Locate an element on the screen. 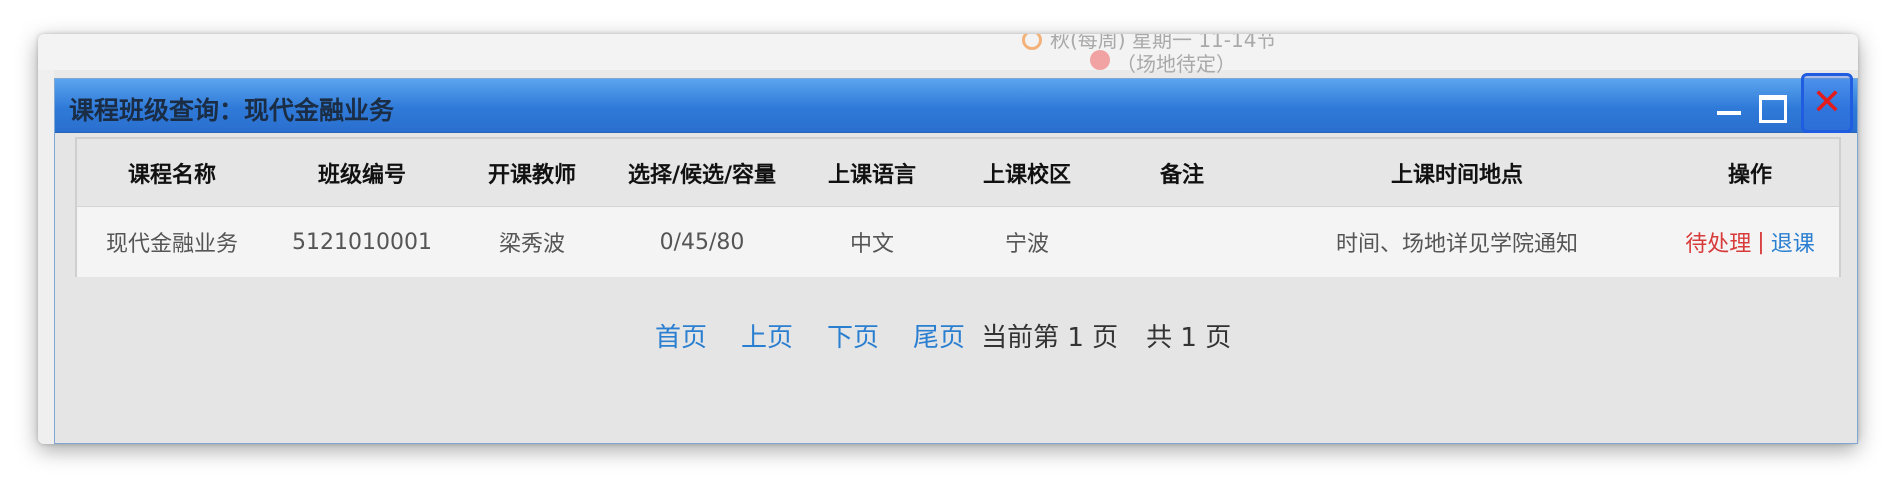 This screenshot has height=480, width=1894. close-button: ✕ is located at coordinates (1827, 103).